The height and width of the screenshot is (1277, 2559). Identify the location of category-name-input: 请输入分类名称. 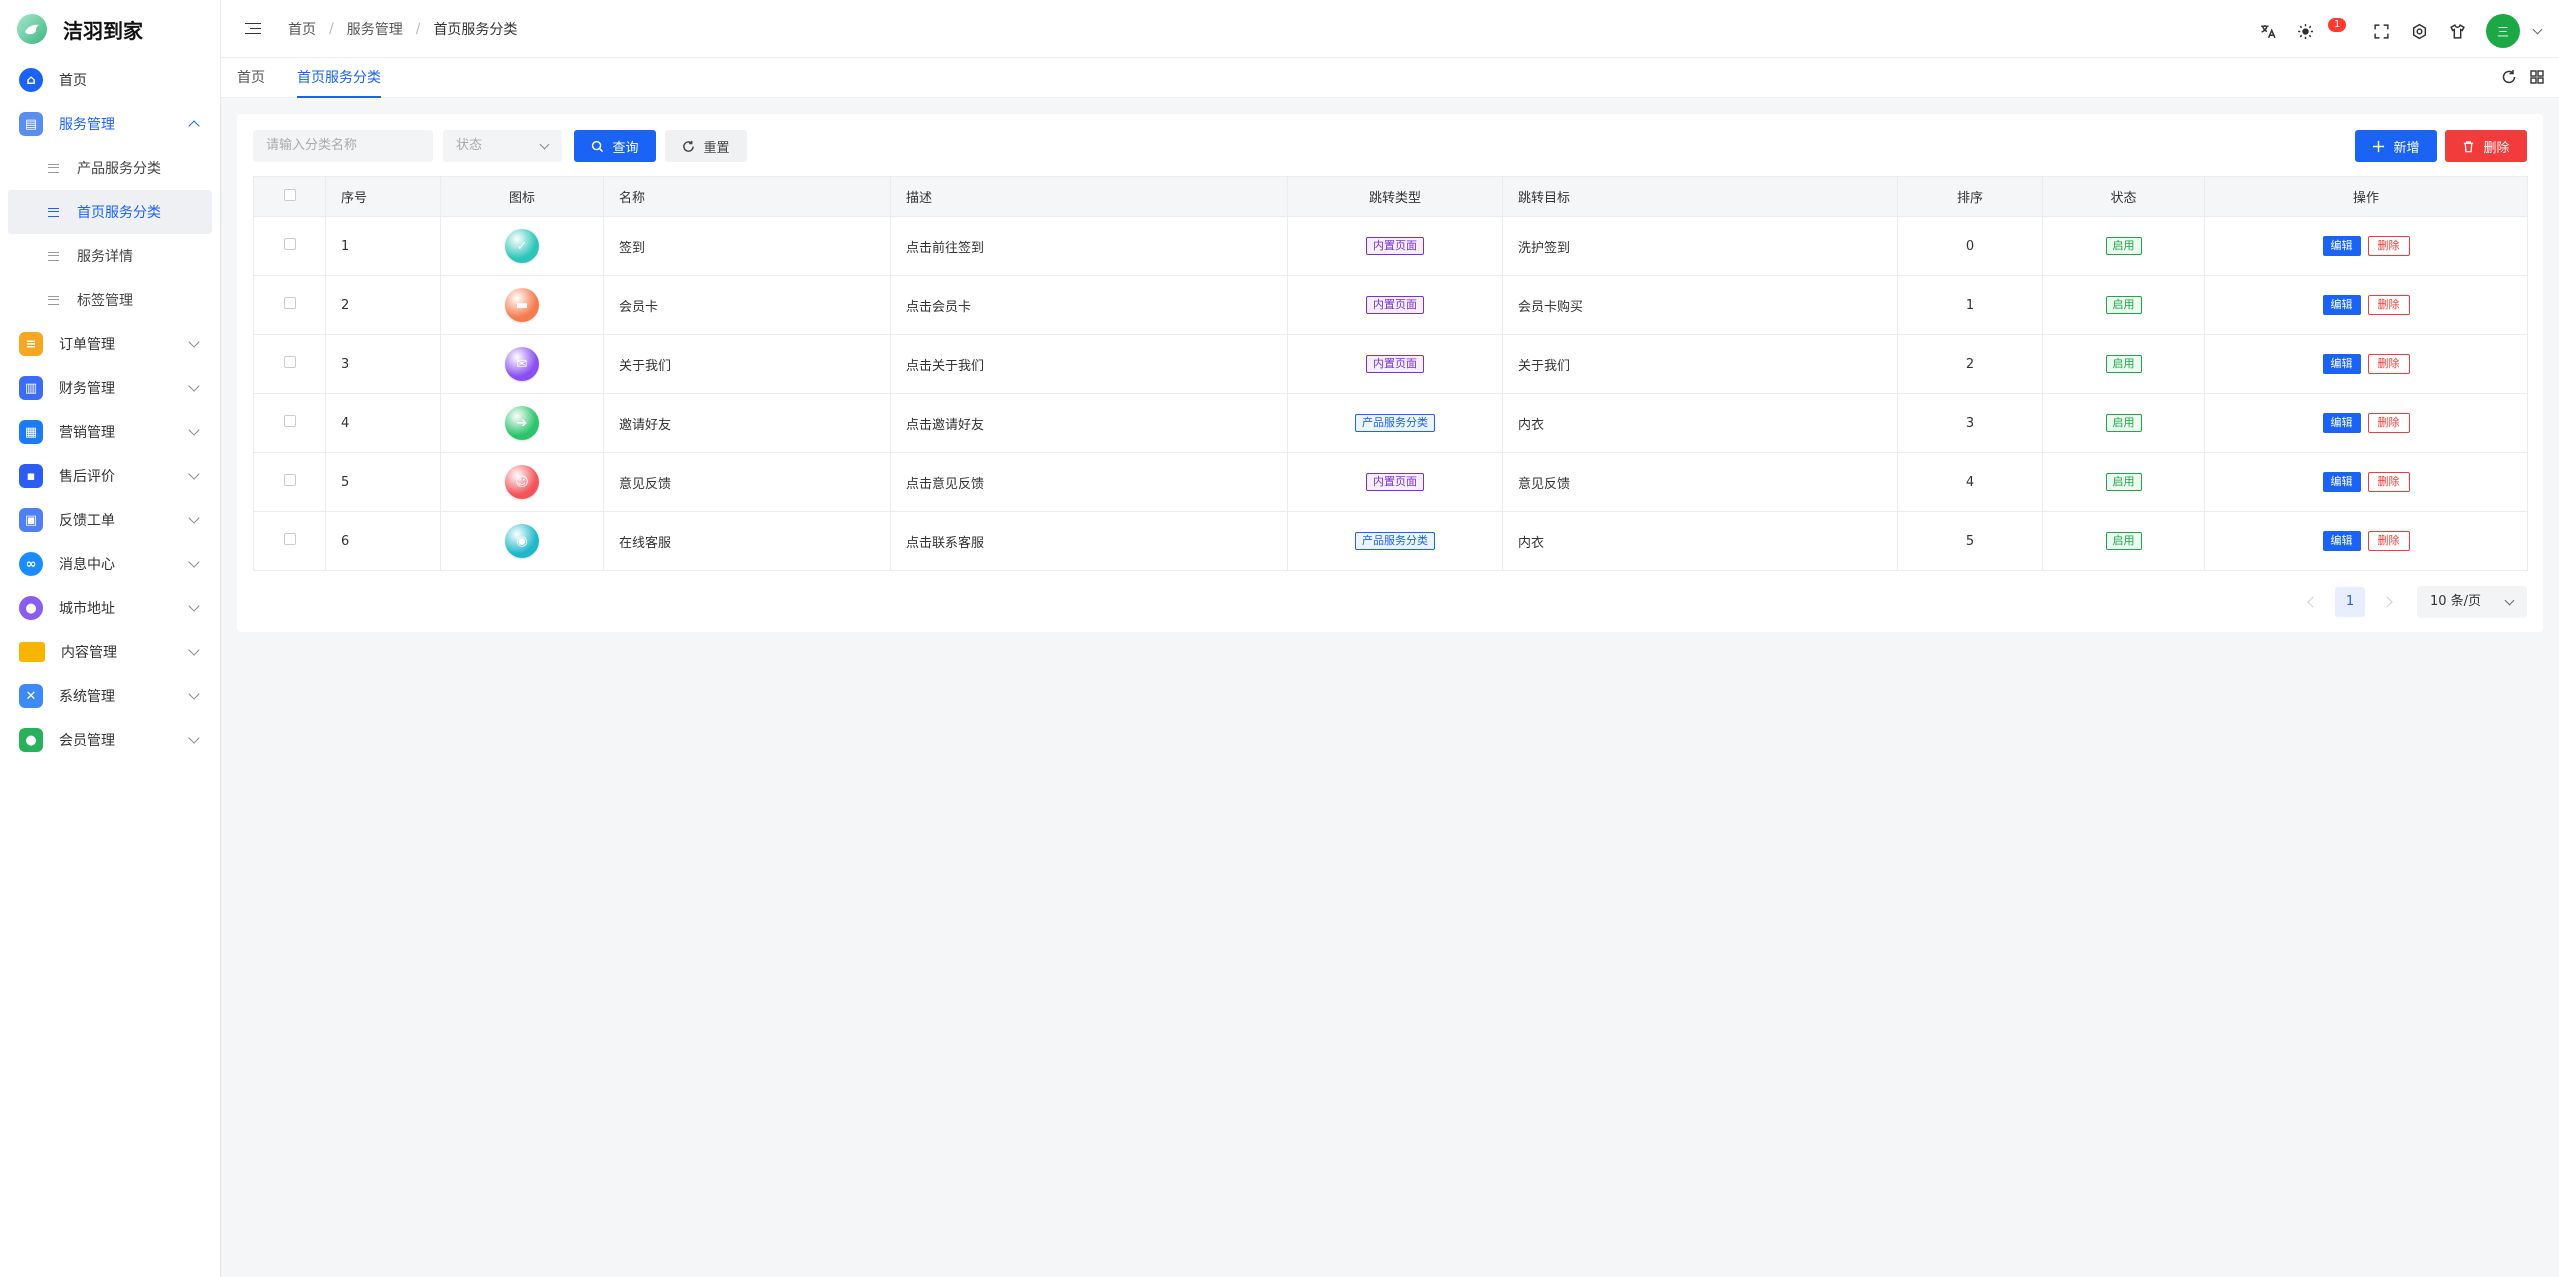
(343, 146).